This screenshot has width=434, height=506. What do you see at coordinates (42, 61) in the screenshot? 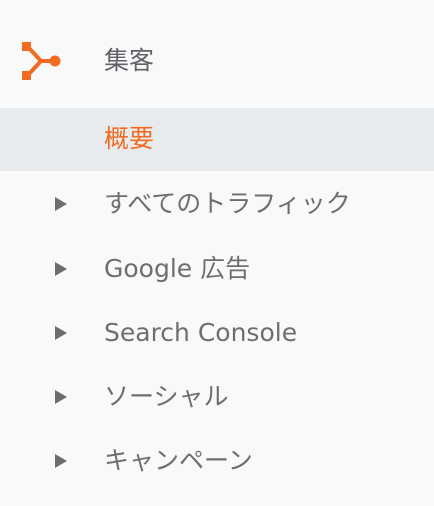
I see `acquisition-fork-icon` at bounding box center [42, 61].